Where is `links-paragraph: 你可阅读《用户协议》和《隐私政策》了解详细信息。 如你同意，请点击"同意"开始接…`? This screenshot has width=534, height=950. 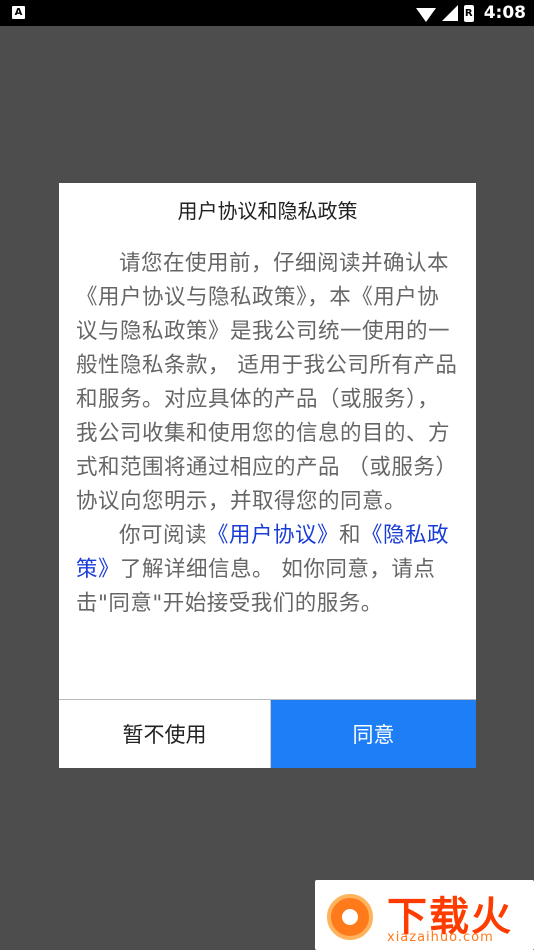
links-paragraph: 你可阅读《用户协议》和《隐私政策》了解详细信息。 如你同意，请点击"同意"开始接… is located at coordinates (267, 570).